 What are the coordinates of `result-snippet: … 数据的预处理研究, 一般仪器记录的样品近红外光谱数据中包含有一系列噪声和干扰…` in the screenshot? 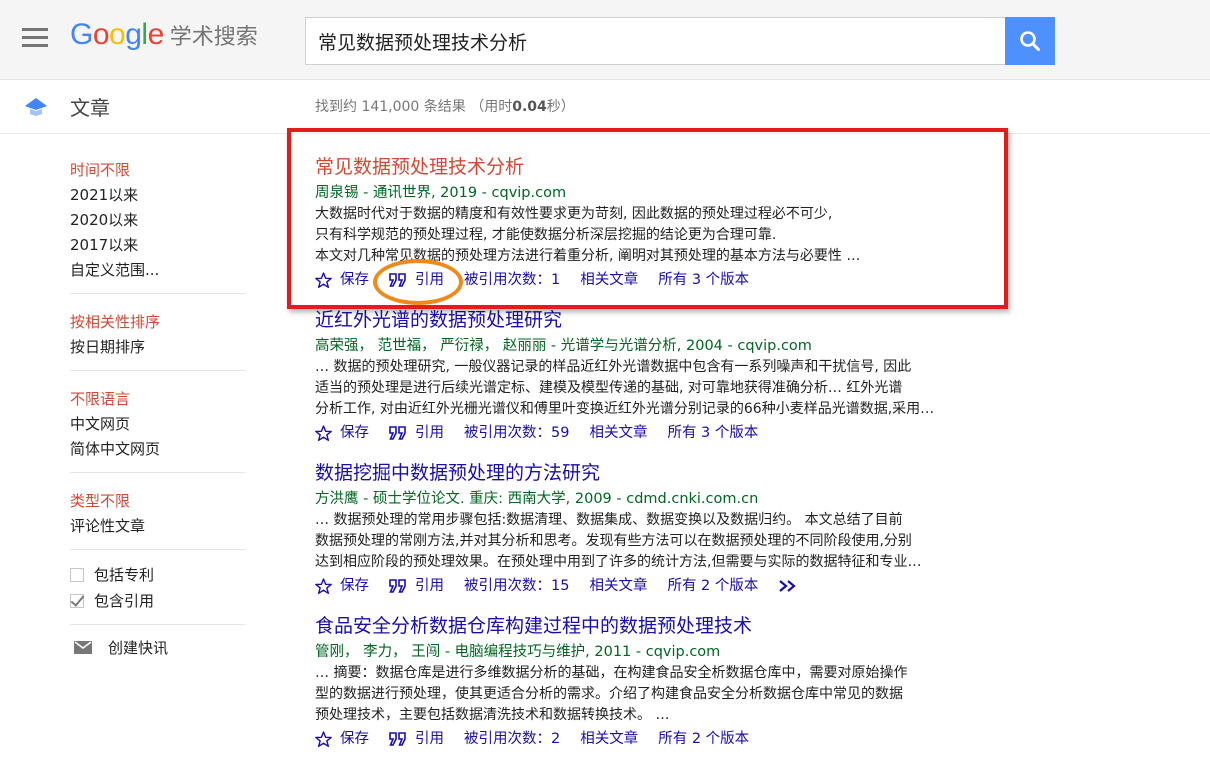 It's located at (675, 388).